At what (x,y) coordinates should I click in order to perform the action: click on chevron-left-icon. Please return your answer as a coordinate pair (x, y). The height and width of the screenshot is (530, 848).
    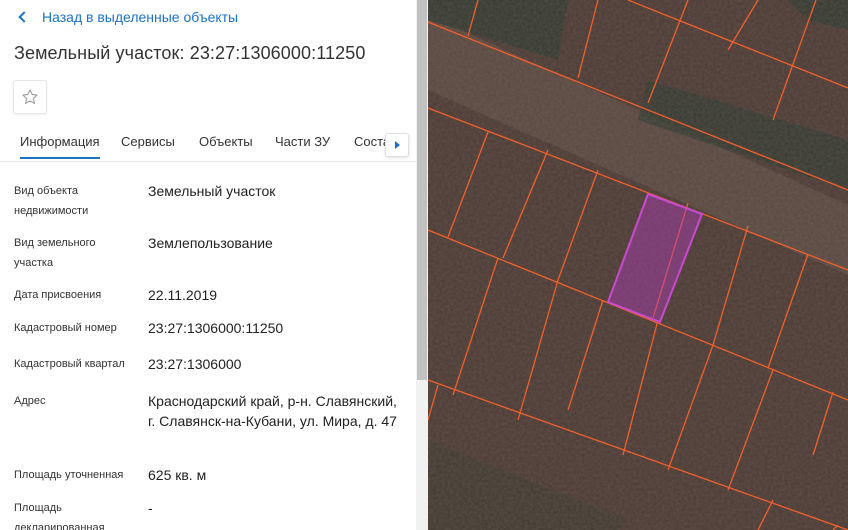
    Looking at the image, I should click on (24, 17).